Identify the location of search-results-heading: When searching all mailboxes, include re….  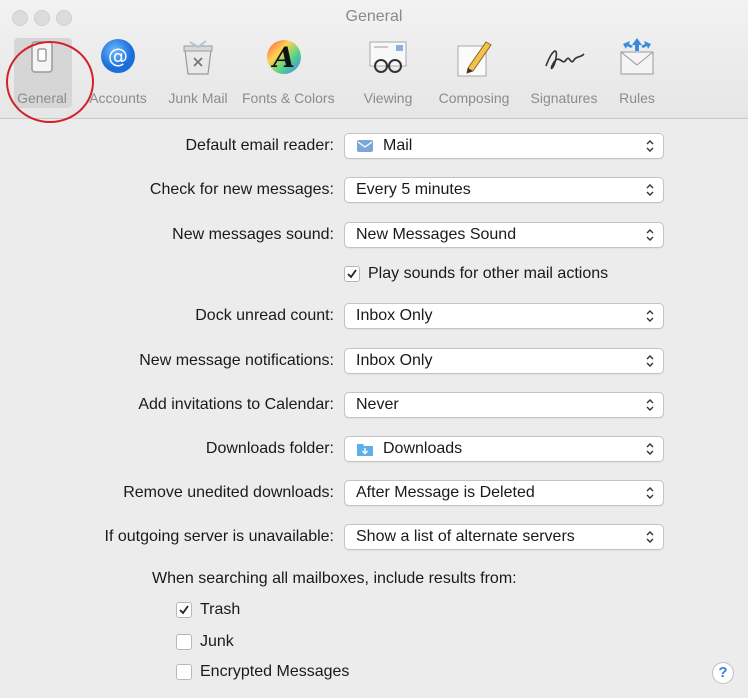
(334, 578).